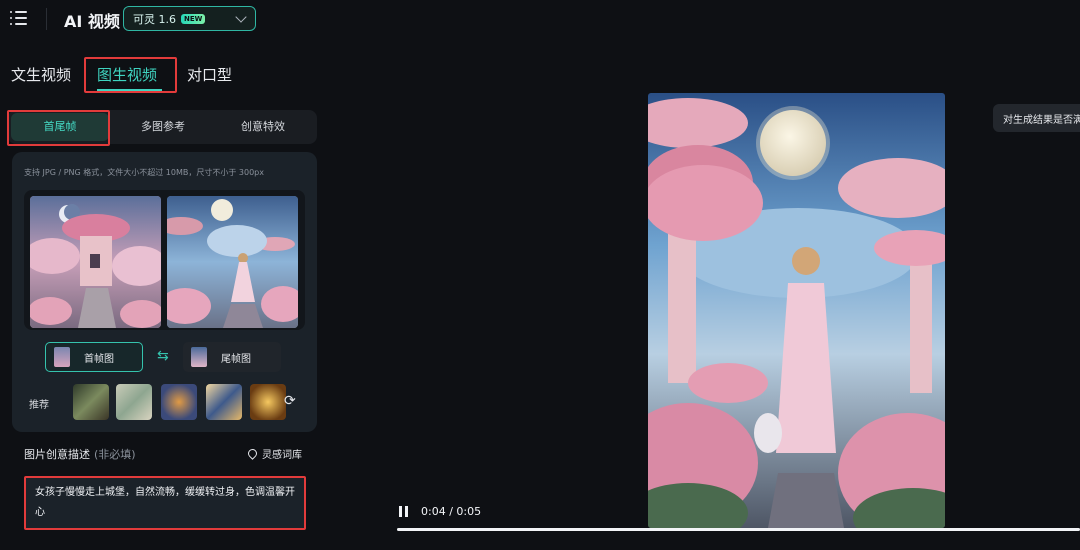 The height and width of the screenshot is (550, 1080). I want to click on top-bar: AI 视频 可灵 1.6 NEW, so click(165, 19).